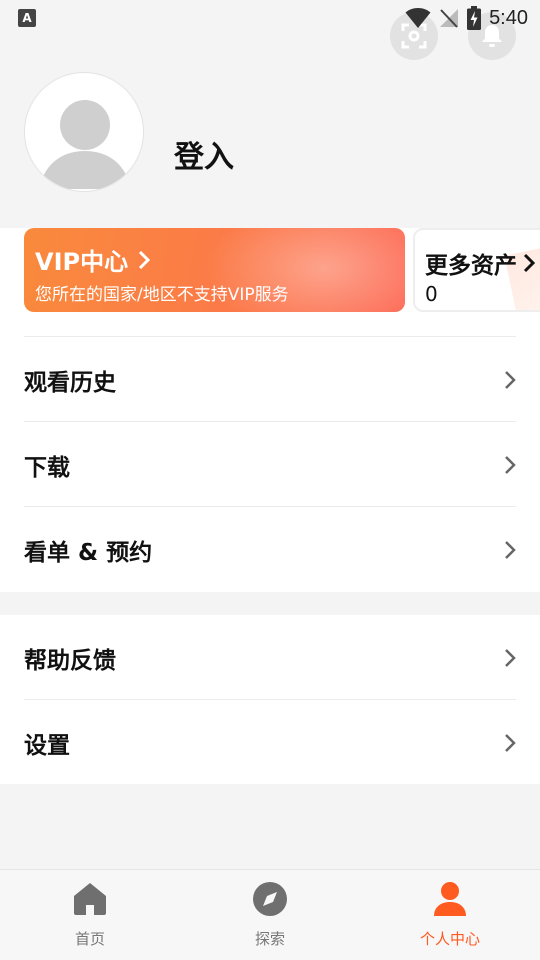  What do you see at coordinates (474, 18) in the screenshot?
I see `battery-charging-icon` at bounding box center [474, 18].